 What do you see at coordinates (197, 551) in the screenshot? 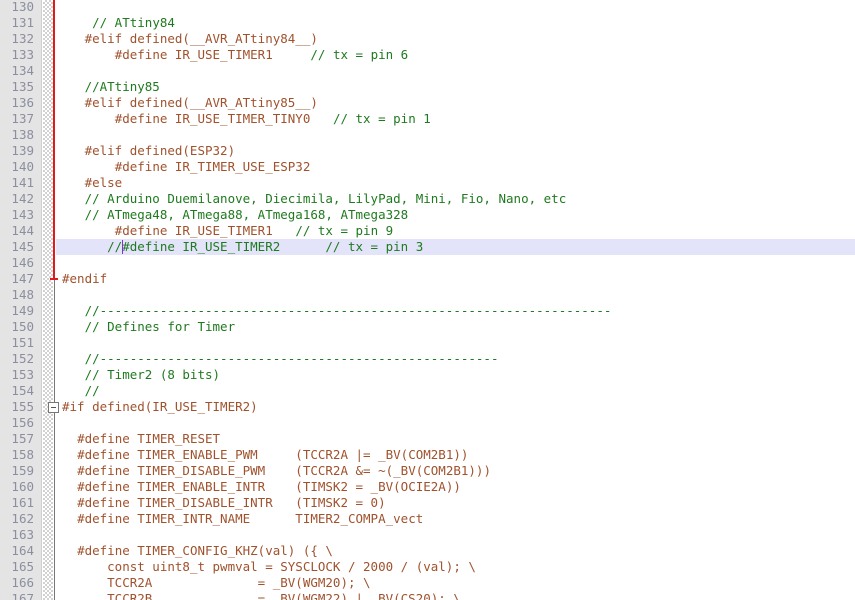
I see `code-line-text: #define TIMER_CONFIG_KHZ(val) ({ \` at bounding box center [197, 551].